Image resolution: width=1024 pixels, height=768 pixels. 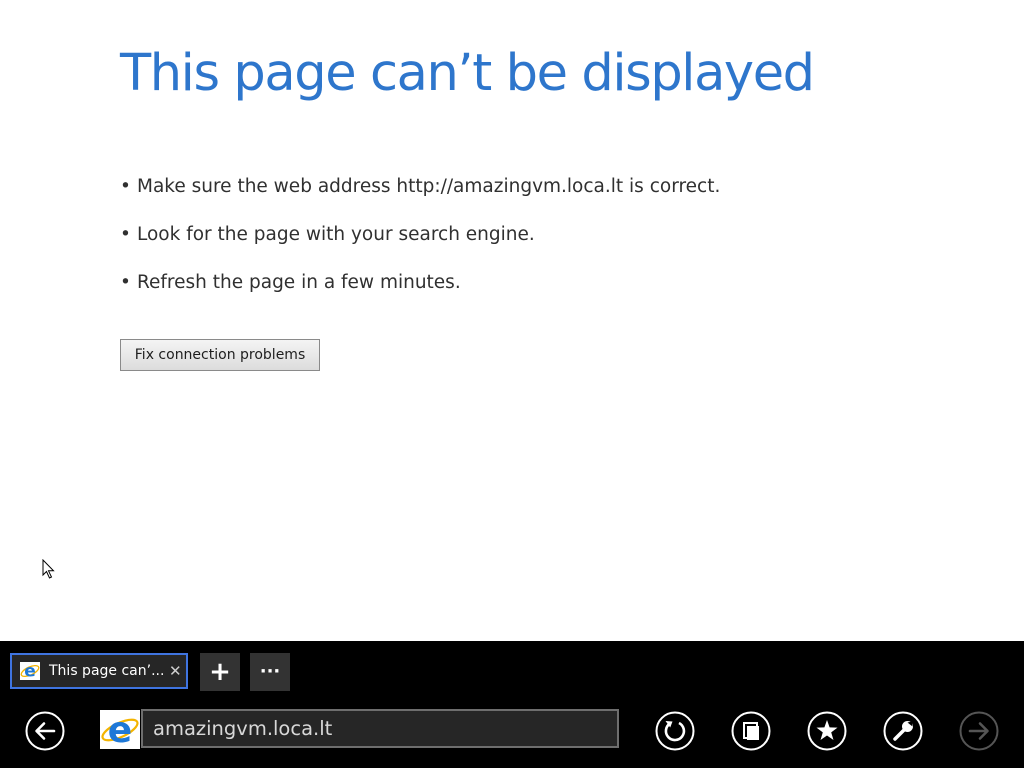 What do you see at coordinates (243, 728) in the screenshot?
I see `url-text: amazingvm.loca.lt` at bounding box center [243, 728].